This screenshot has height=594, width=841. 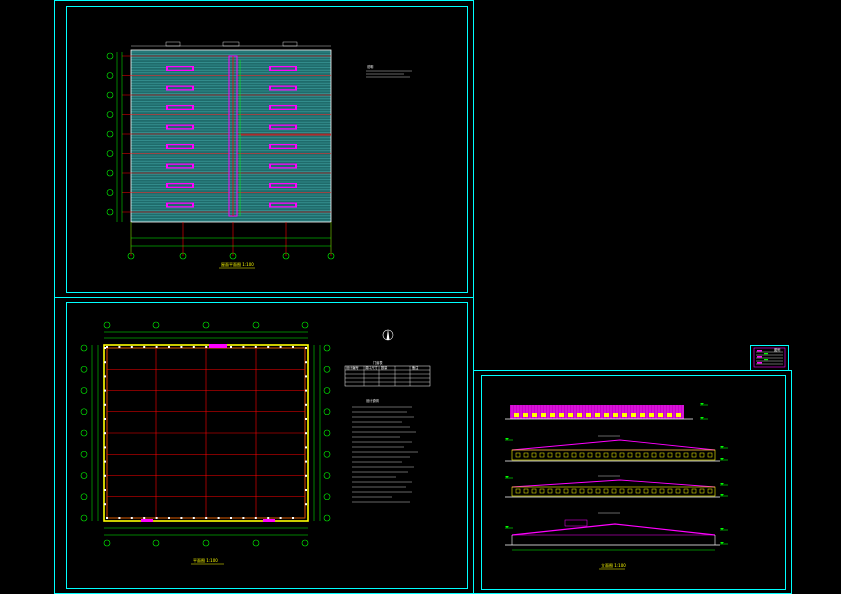 What do you see at coordinates (613, 565) in the screenshot?
I see `elevations-title: 立面图 1:100` at bounding box center [613, 565].